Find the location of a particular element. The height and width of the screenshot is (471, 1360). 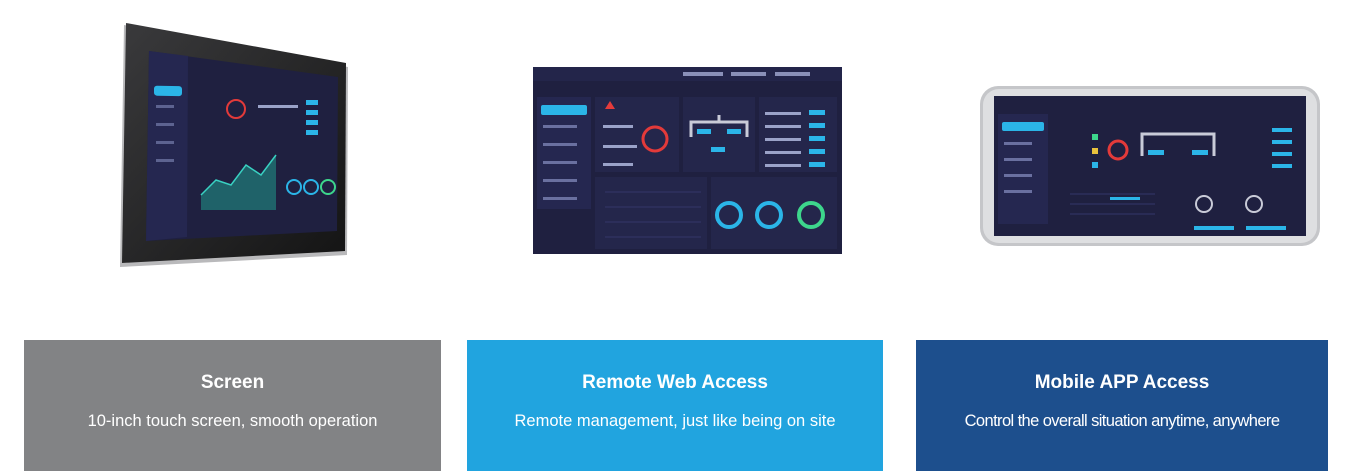

screen-description: 10-inch touch screen, smooth operation is located at coordinates (232, 421).